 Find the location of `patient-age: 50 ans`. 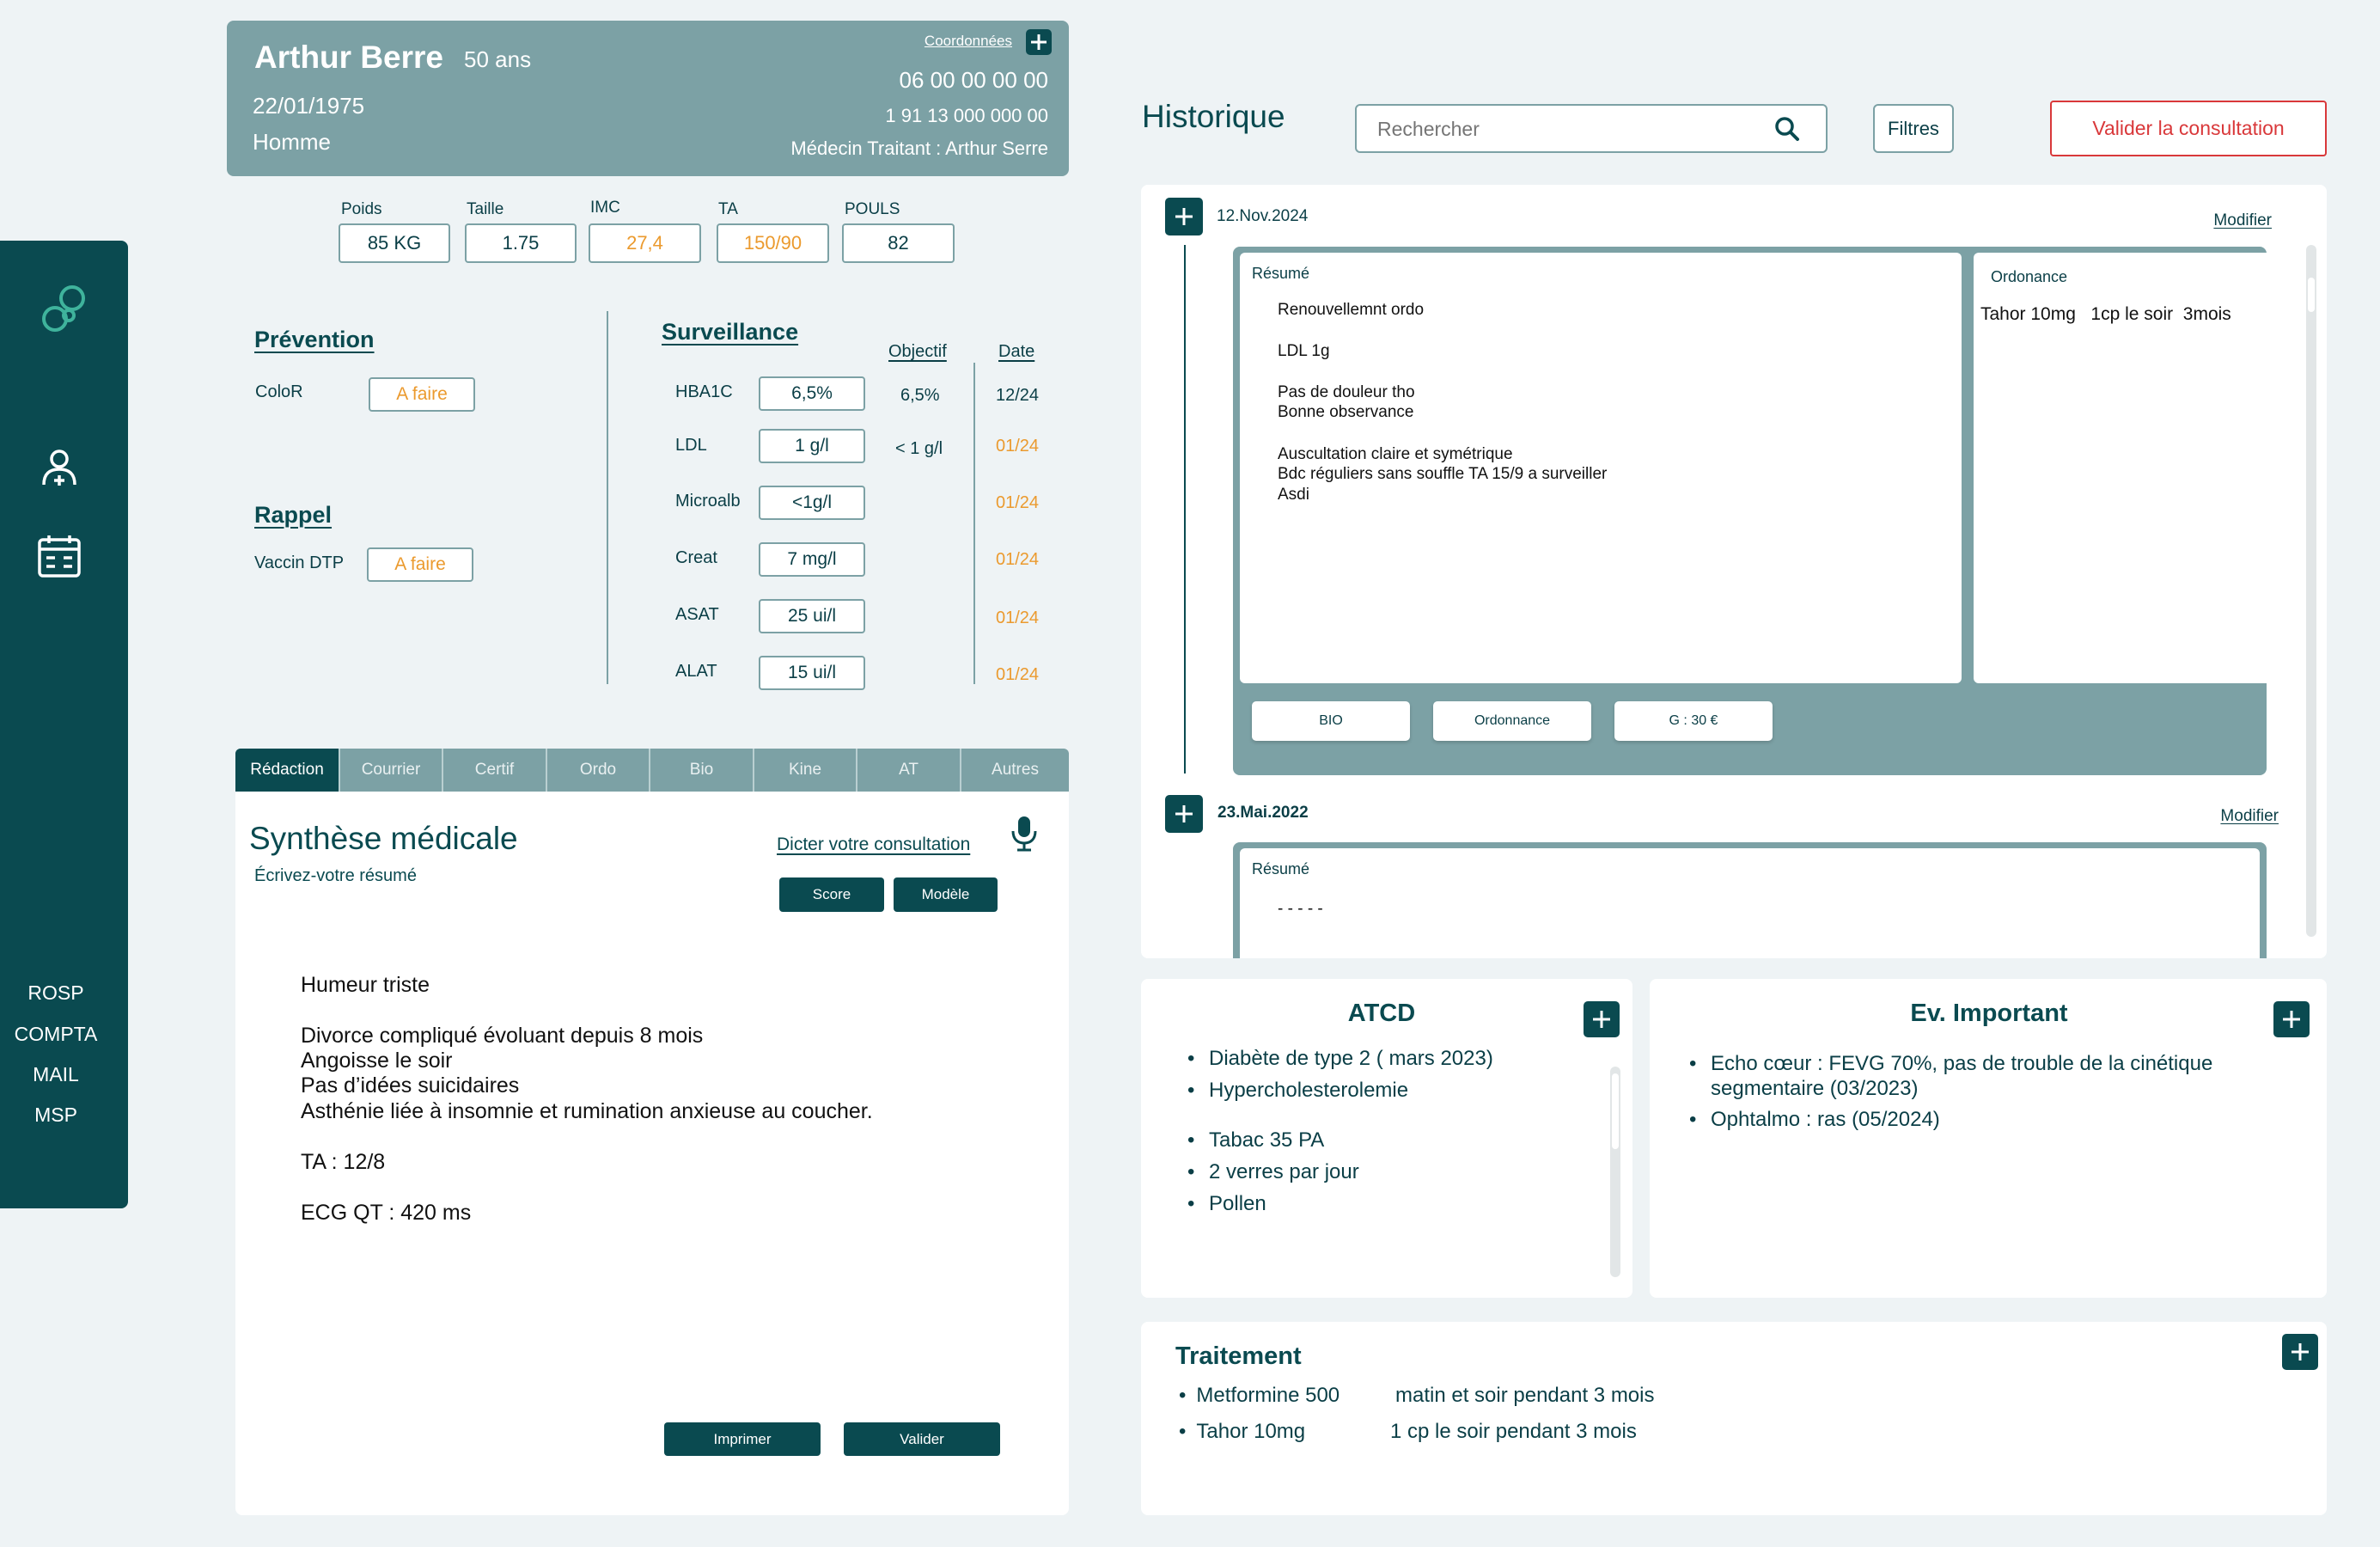

patient-age: 50 ans is located at coordinates (498, 59).